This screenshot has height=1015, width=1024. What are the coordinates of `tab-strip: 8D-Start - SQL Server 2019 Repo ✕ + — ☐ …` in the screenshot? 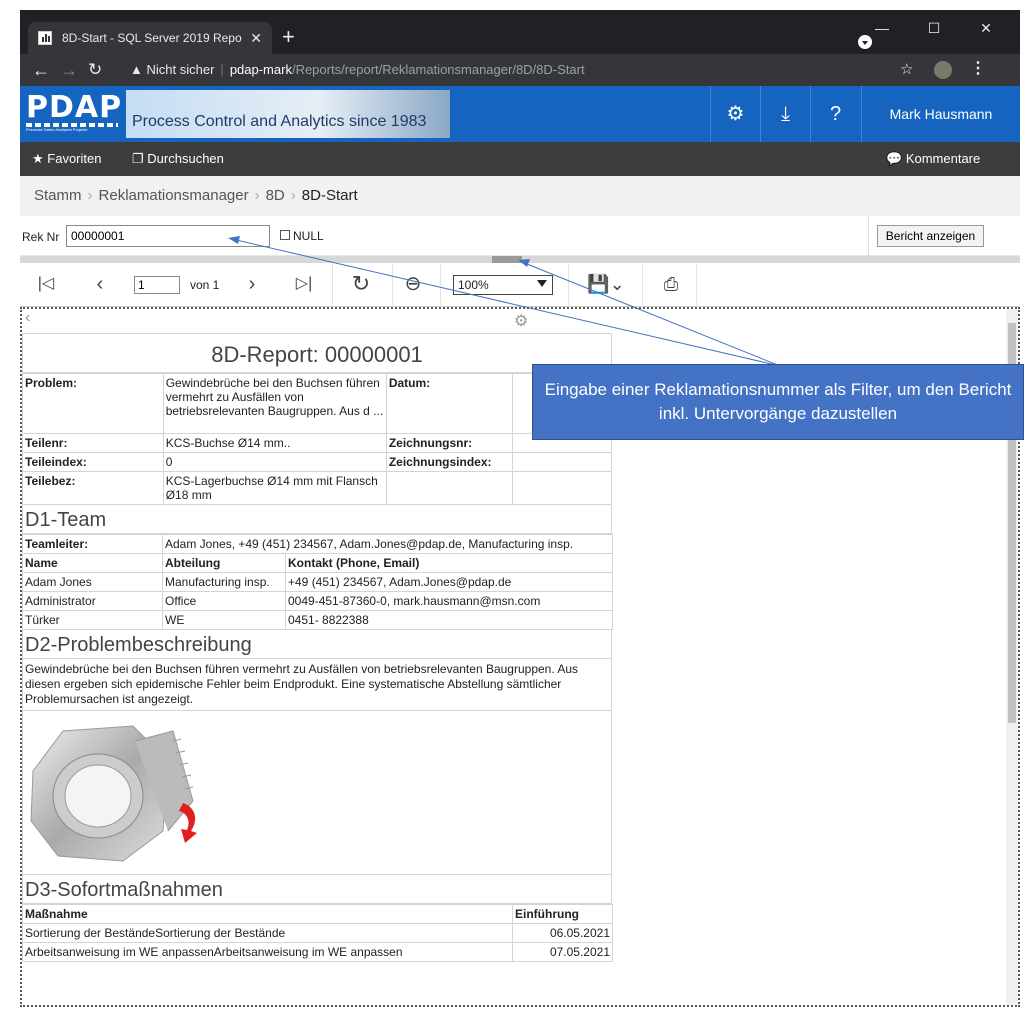 It's located at (520, 32).